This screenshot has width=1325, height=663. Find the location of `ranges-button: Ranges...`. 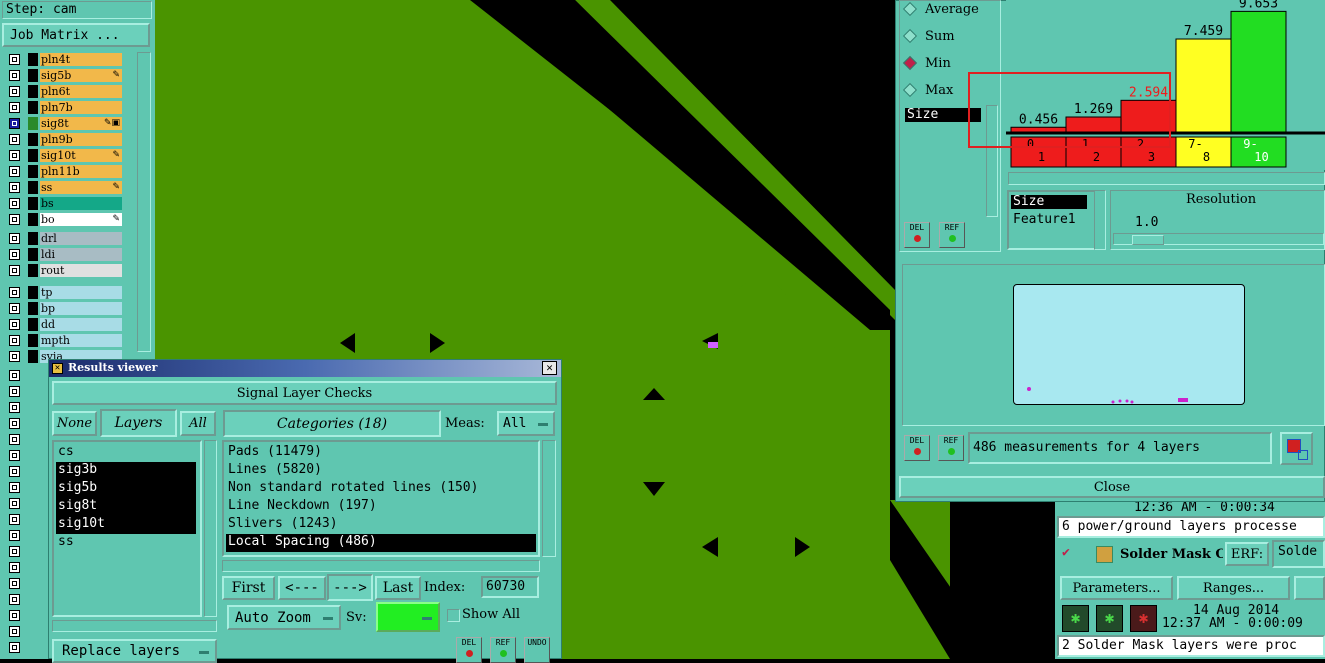

ranges-button: Ranges... is located at coordinates (1233, 588).